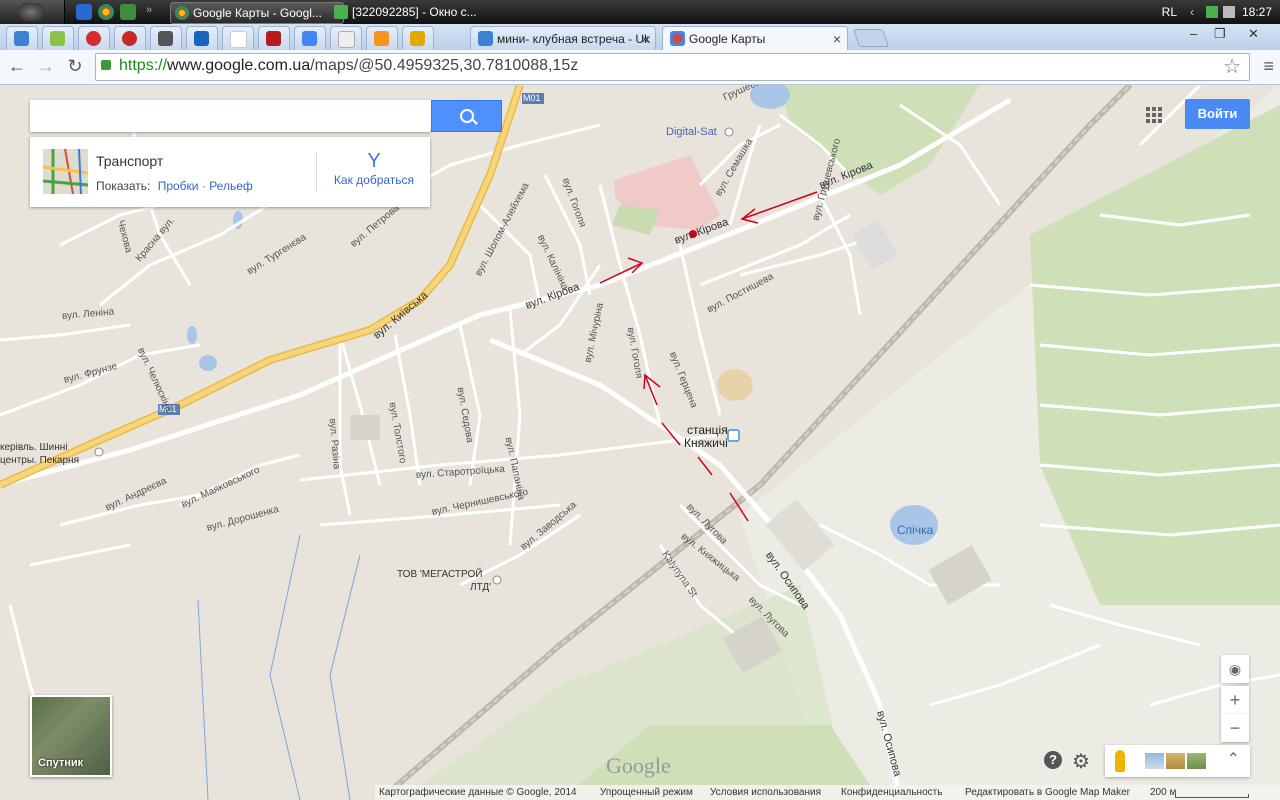 The height and width of the screenshot is (800, 1280). What do you see at coordinates (439, 574) in the screenshot?
I see `poi-label: ТОВ 'МЕГАСТРОЙ` at bounding box center [439, 574].